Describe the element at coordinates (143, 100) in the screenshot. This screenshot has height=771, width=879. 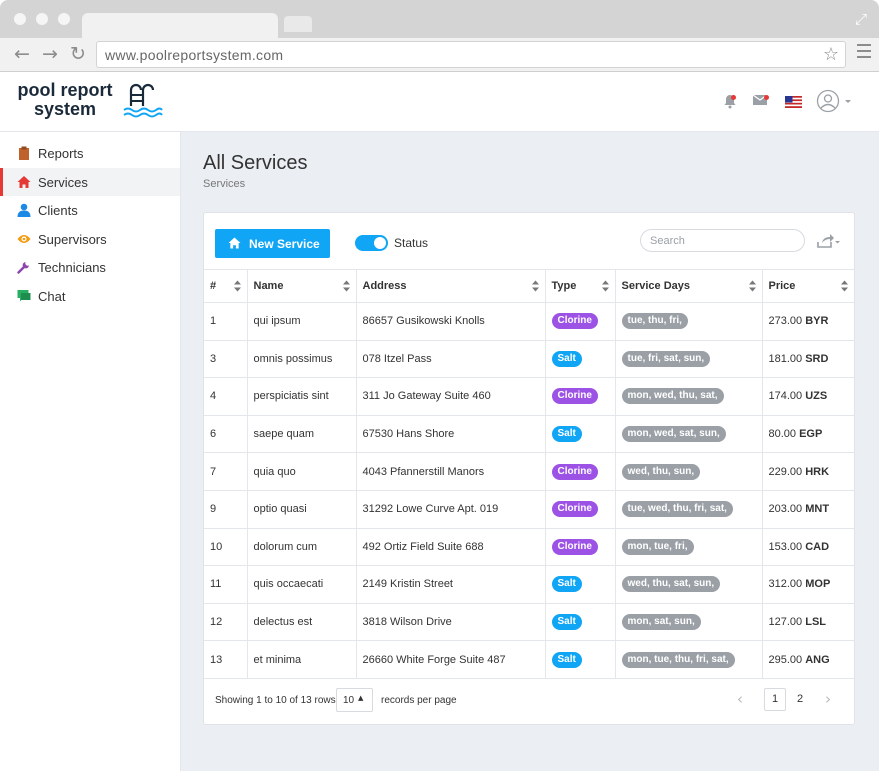
I see `pool-ladder-icon` at that location.